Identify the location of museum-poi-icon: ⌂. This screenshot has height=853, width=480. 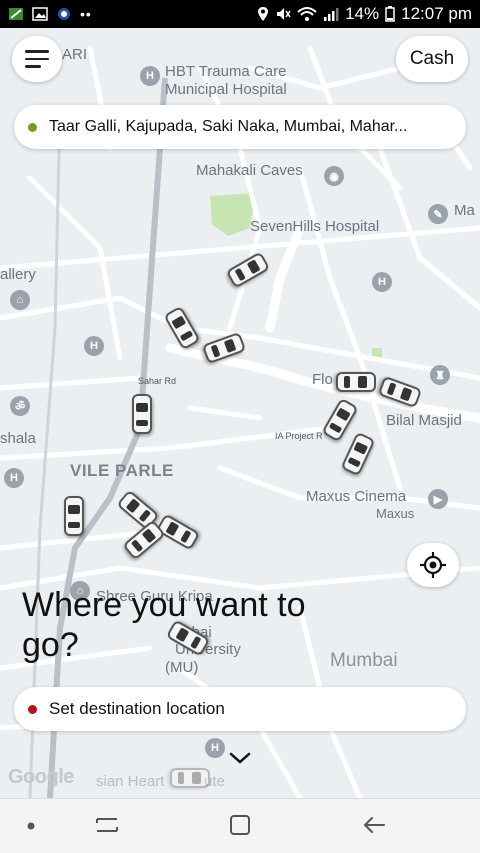
(20, 300).